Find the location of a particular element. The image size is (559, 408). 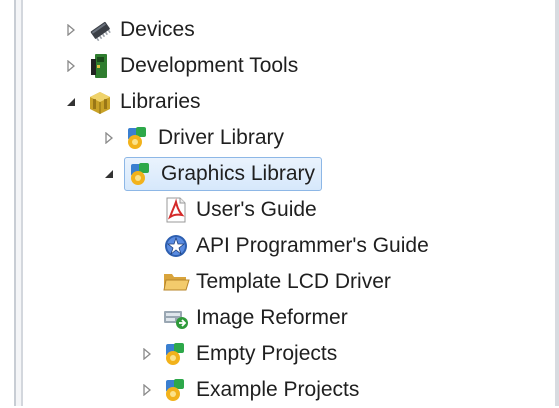

tree-item-label: Development Tools is located at coordinates (209, 65).